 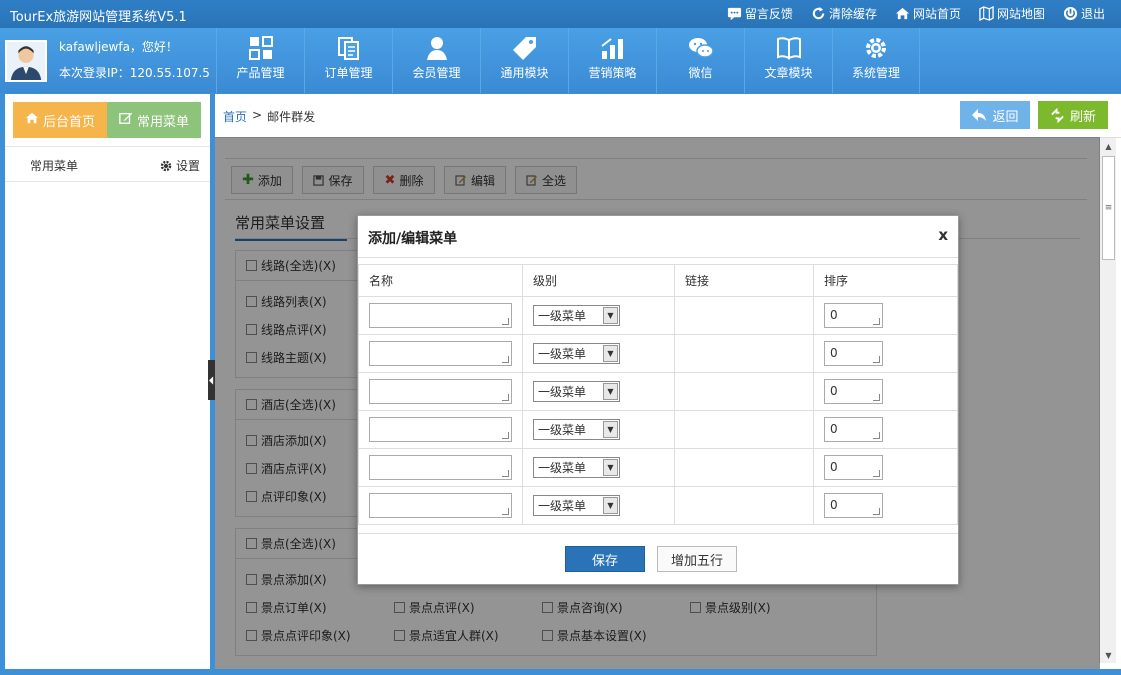 I want to click on sidebar-tabs: 后台首页 常用菜单, so click(x=107, y=120).